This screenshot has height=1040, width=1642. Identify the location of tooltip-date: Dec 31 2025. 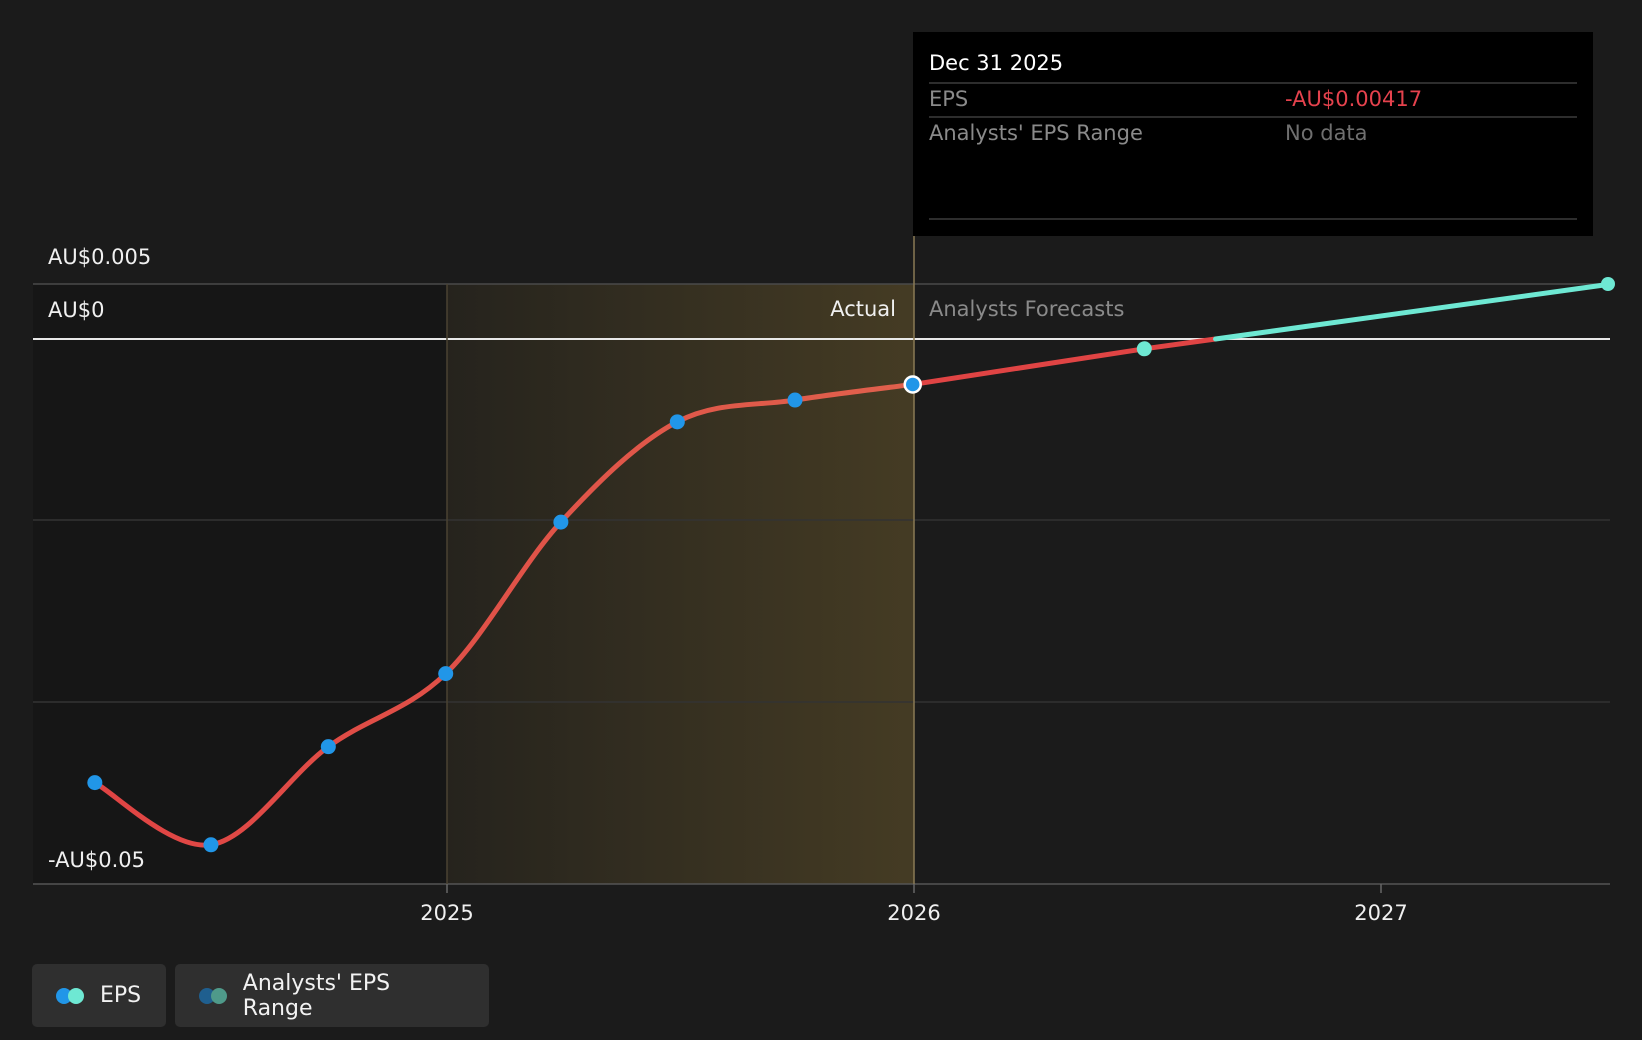
(996, 63).